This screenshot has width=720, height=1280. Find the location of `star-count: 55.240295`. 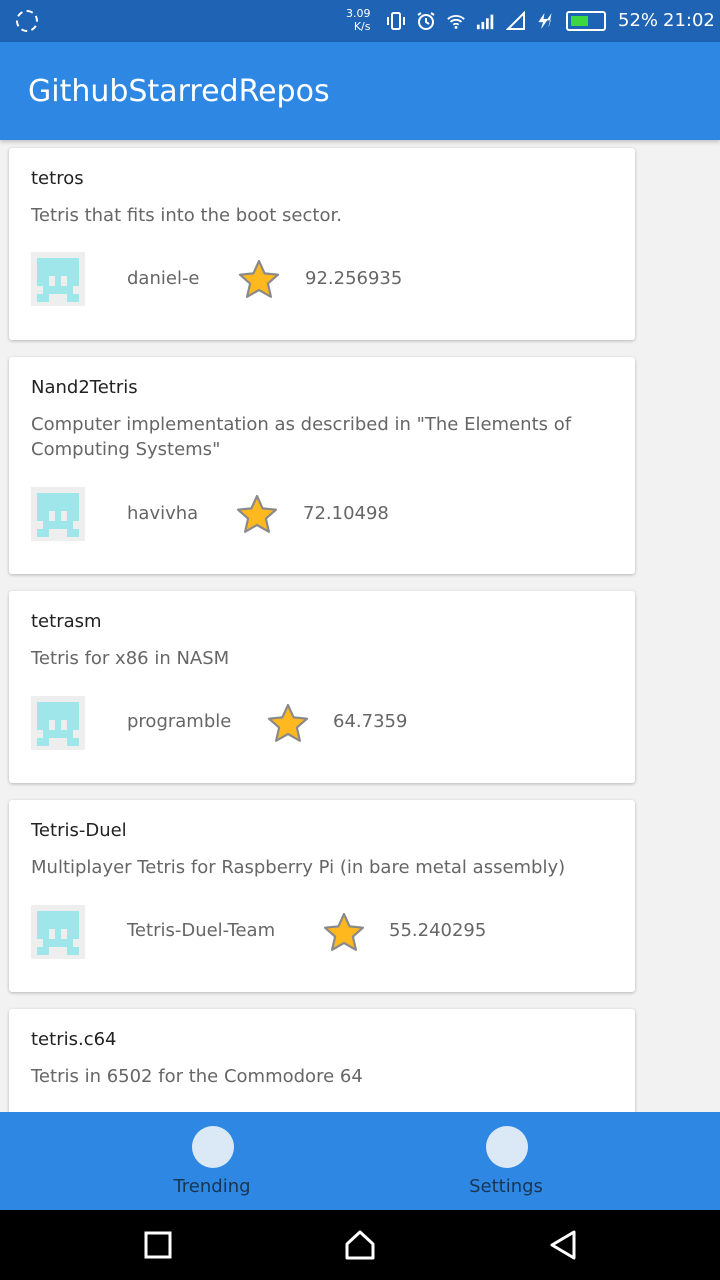

star-count: 55.240295 is located at coordinates (438, 930).